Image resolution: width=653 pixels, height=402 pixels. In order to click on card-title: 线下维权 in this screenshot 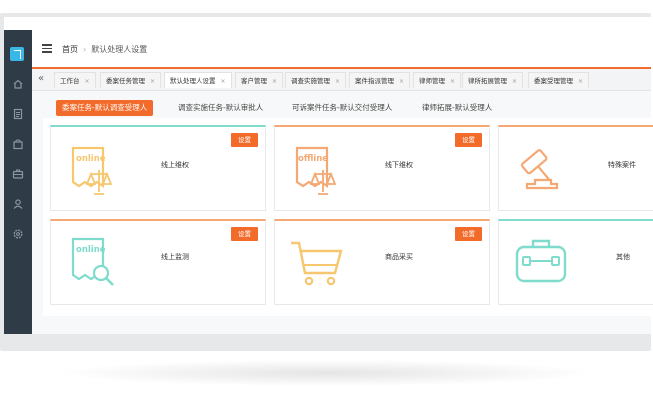, I will do `click(399, 165)`.